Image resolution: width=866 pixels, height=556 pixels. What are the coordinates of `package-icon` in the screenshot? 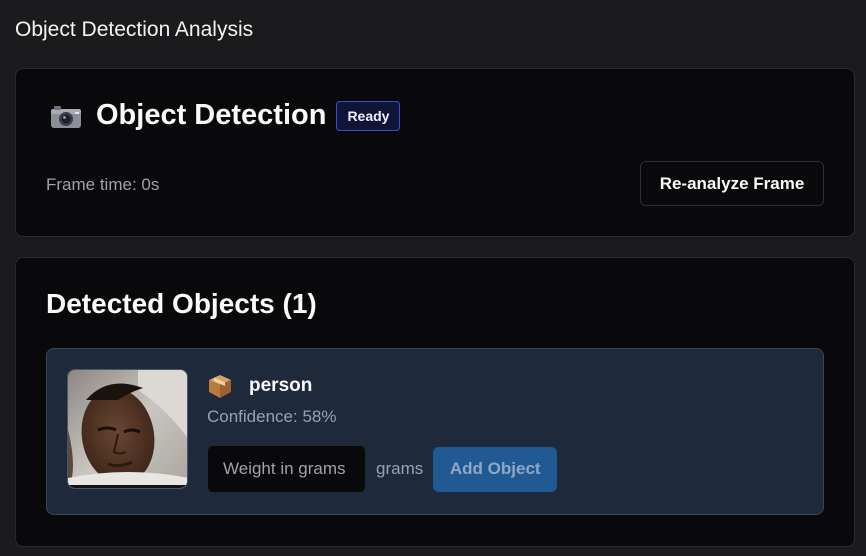 It's located at (220, 386).